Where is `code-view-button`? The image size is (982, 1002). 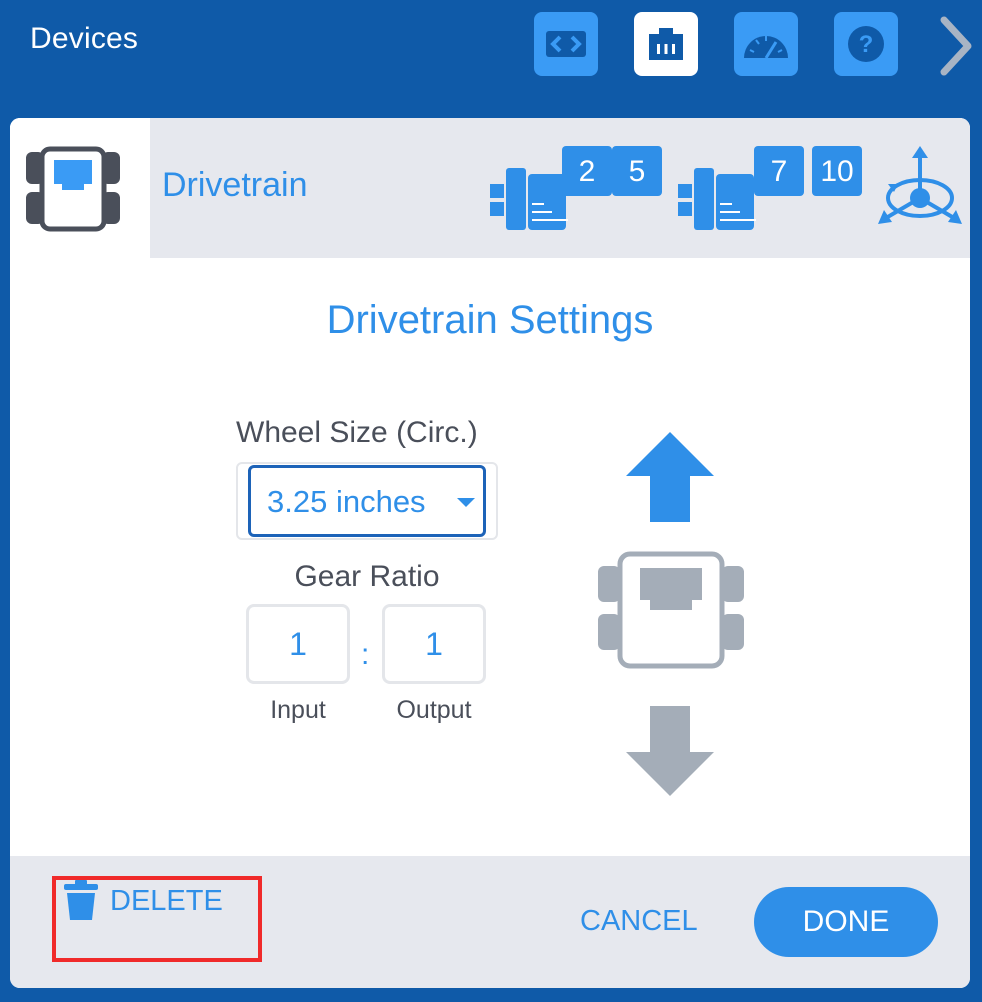 code-view-button is located at coordinates (566, 44).